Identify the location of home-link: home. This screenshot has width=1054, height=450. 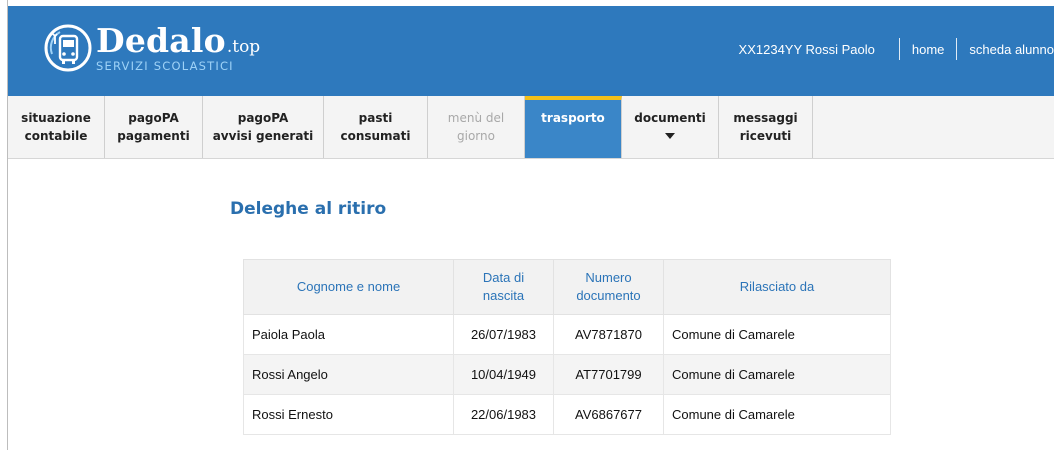
(928, 49).